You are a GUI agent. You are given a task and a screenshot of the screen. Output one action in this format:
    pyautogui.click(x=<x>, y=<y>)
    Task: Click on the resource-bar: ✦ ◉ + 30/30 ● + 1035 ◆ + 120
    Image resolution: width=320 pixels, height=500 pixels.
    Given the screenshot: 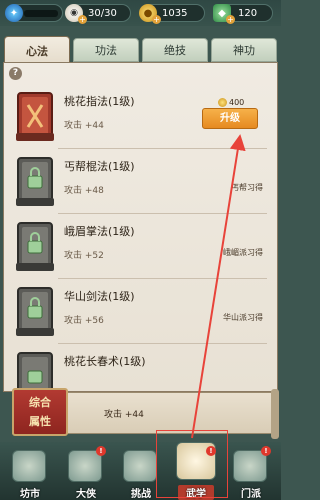 What is the action you would take?
    pyautogui.click(x=140, y=13)
    